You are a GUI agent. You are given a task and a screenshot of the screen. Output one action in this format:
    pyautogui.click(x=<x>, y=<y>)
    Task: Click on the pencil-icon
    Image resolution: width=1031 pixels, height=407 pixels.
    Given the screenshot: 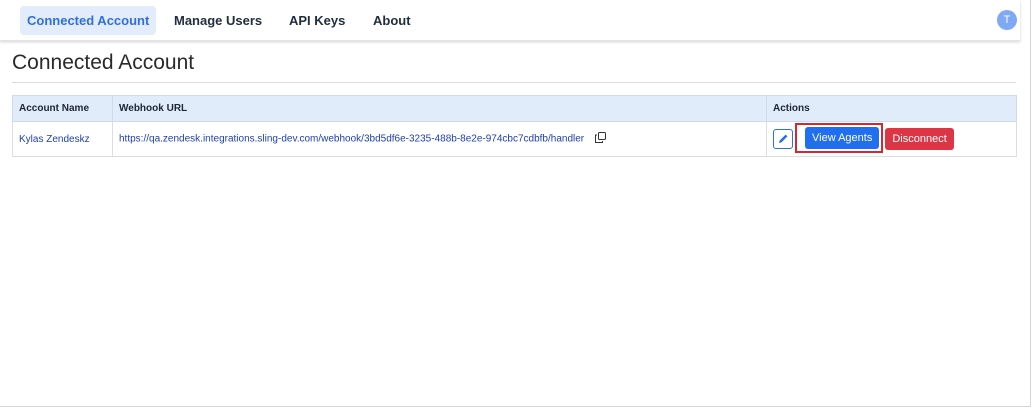 What is the action you would take?
    pyautogui.click(x=783, y=140)
    